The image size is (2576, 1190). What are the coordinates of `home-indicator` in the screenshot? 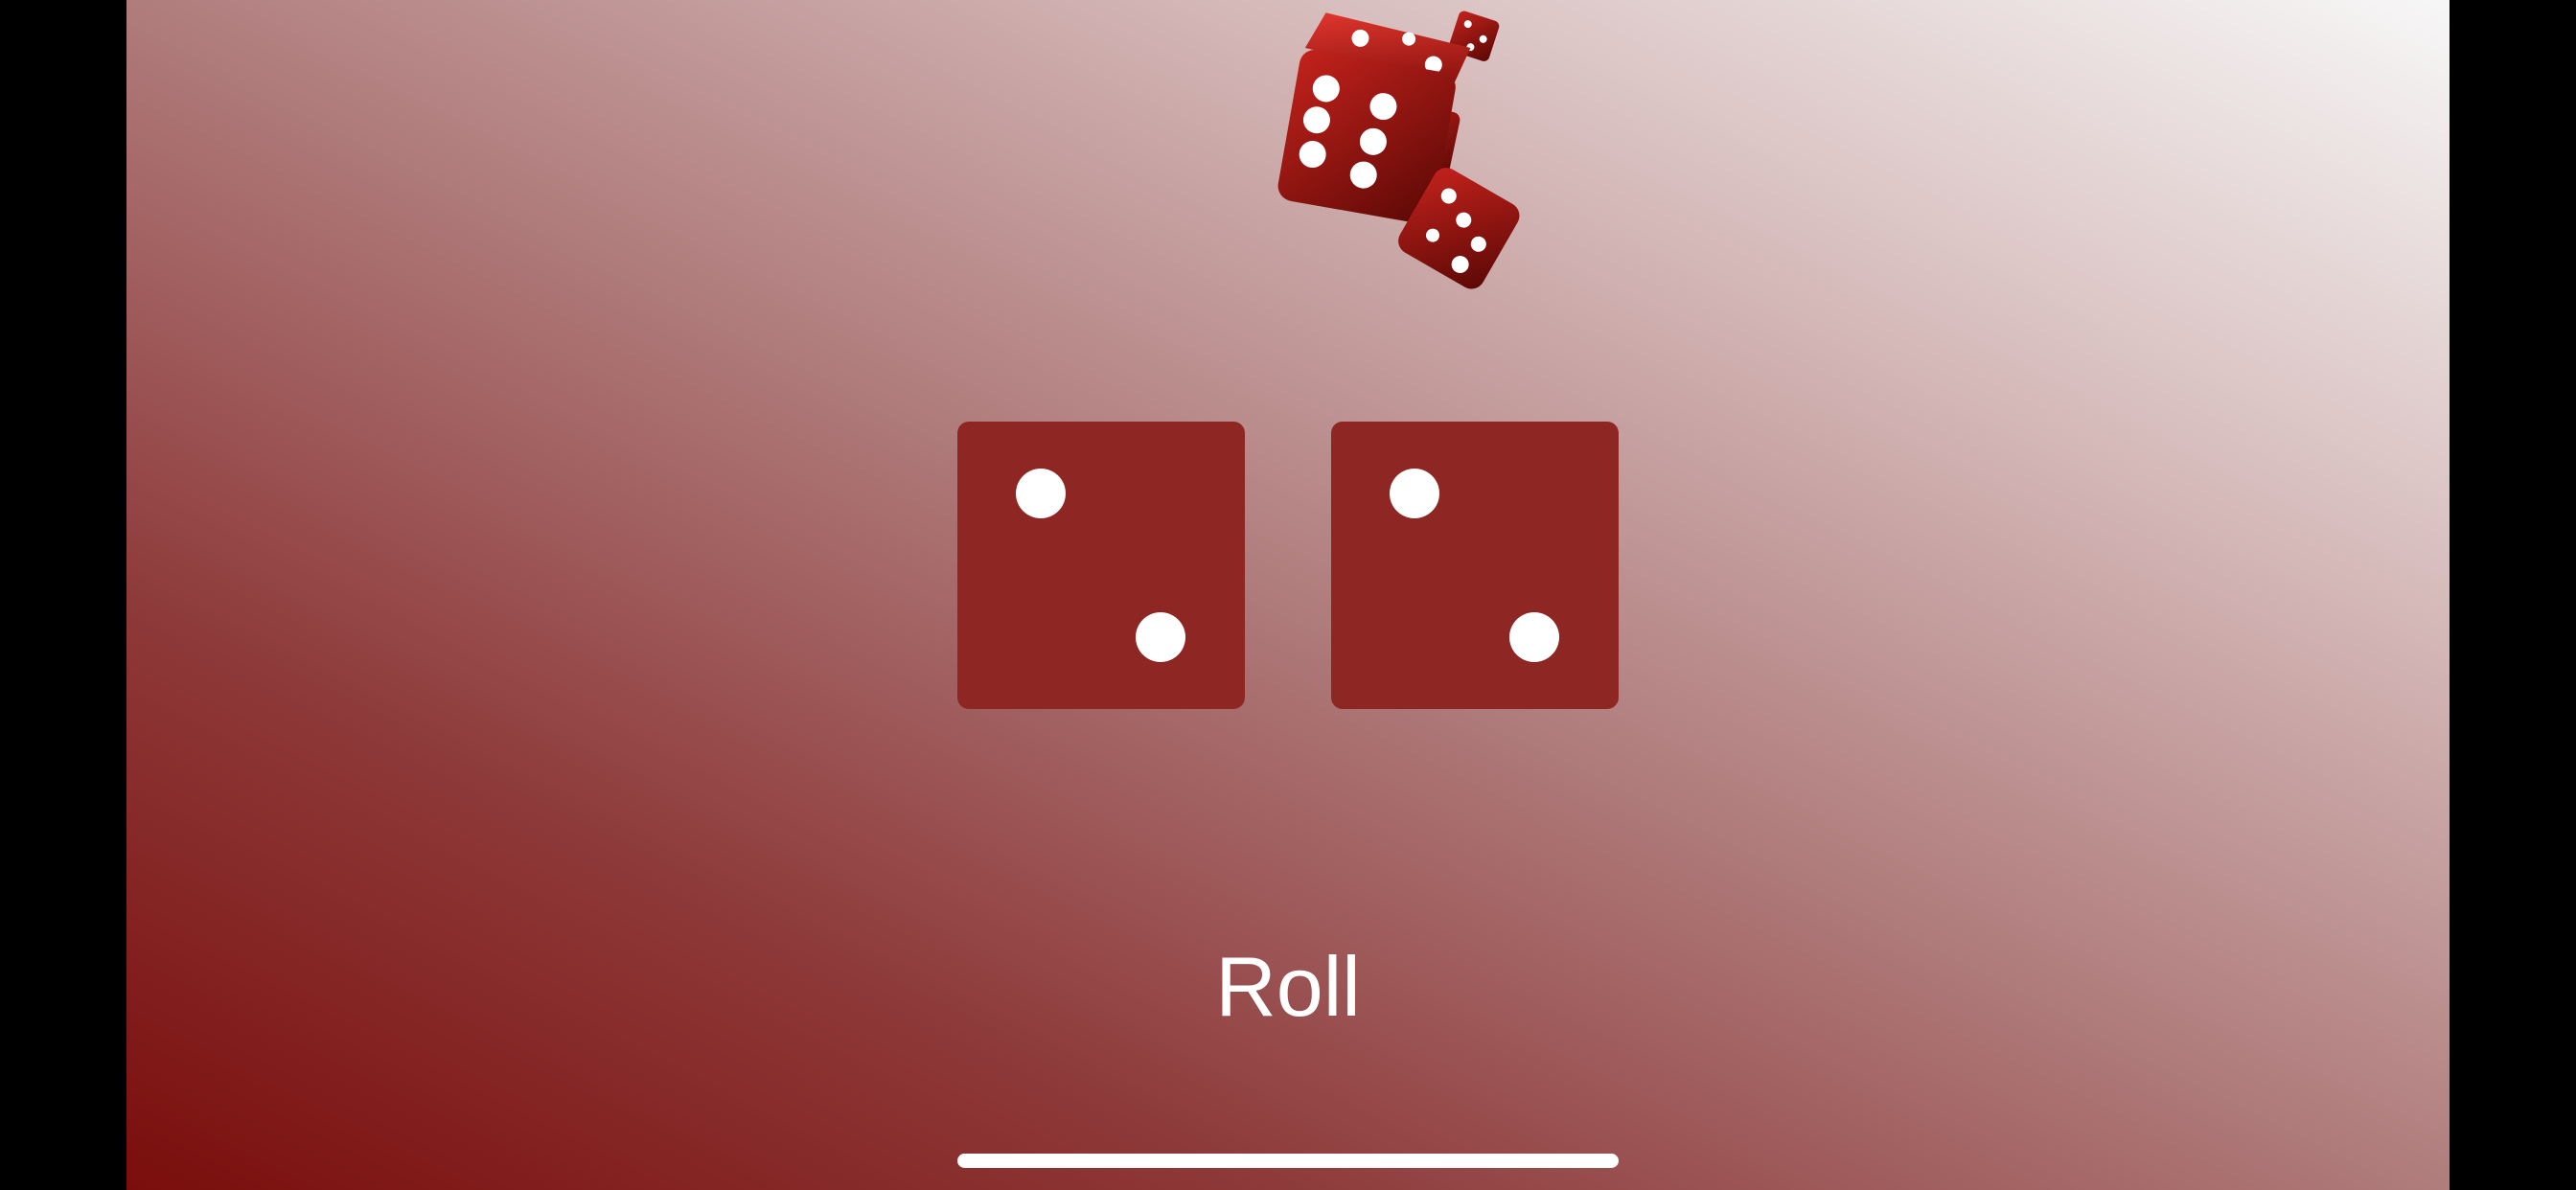 It's located at (1288, 1161).